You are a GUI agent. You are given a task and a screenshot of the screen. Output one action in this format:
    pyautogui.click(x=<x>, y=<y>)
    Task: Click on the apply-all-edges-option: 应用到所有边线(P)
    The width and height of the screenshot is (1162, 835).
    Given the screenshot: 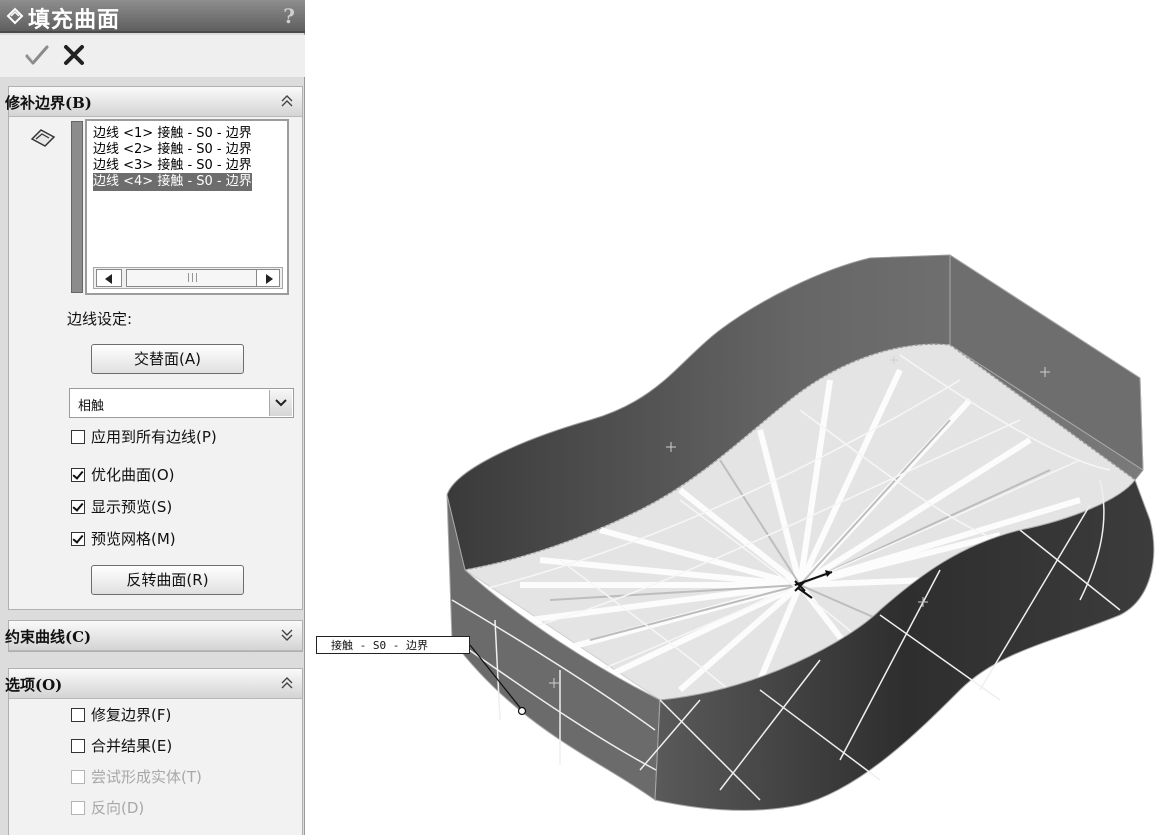 What is the action you would take?
    pyautogui.click(x=144, y=438)
    